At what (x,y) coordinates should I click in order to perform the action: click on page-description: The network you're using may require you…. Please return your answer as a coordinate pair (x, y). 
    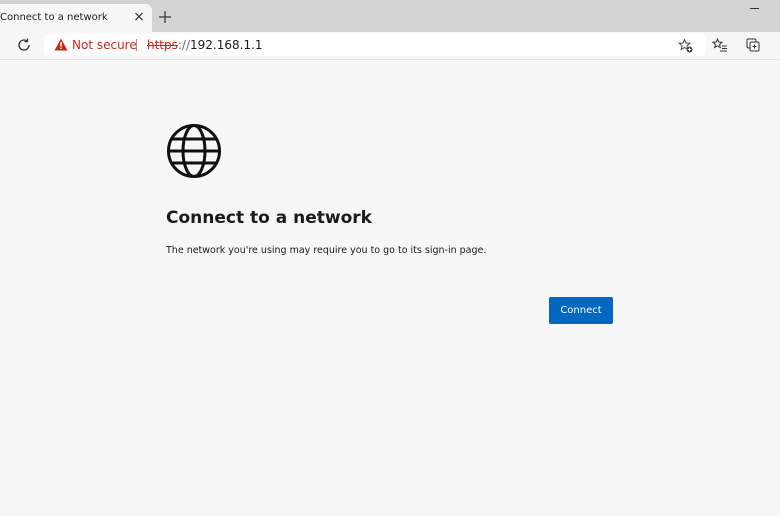
    Looking at the image, I should click on (326, 250).